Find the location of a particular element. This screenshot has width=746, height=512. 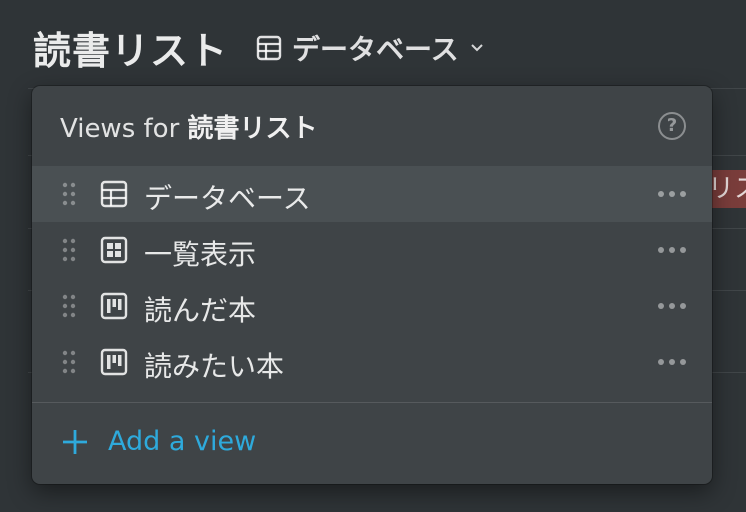

view-item: 読みたい本 is located at coordinates (372, 362).